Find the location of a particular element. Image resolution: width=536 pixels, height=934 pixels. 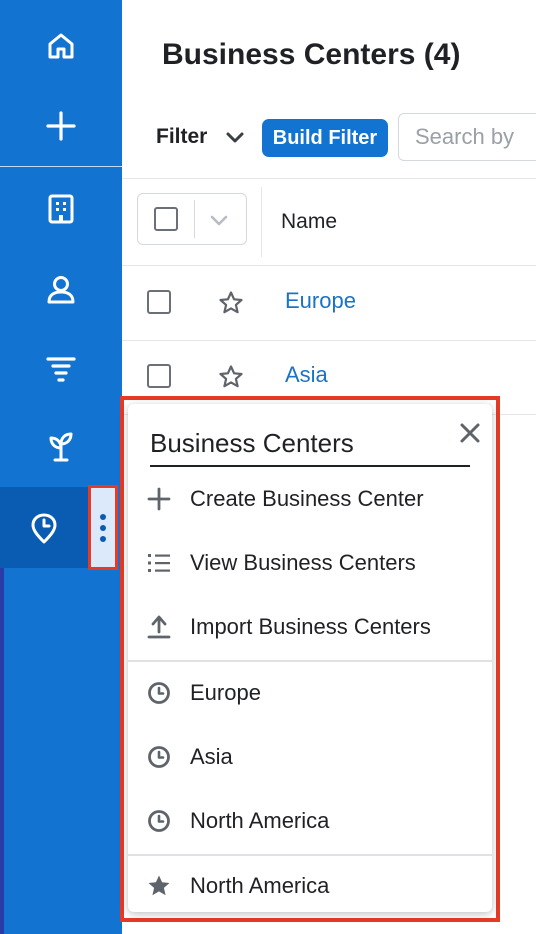

kebab-icon is located at coordinates (103, 527).